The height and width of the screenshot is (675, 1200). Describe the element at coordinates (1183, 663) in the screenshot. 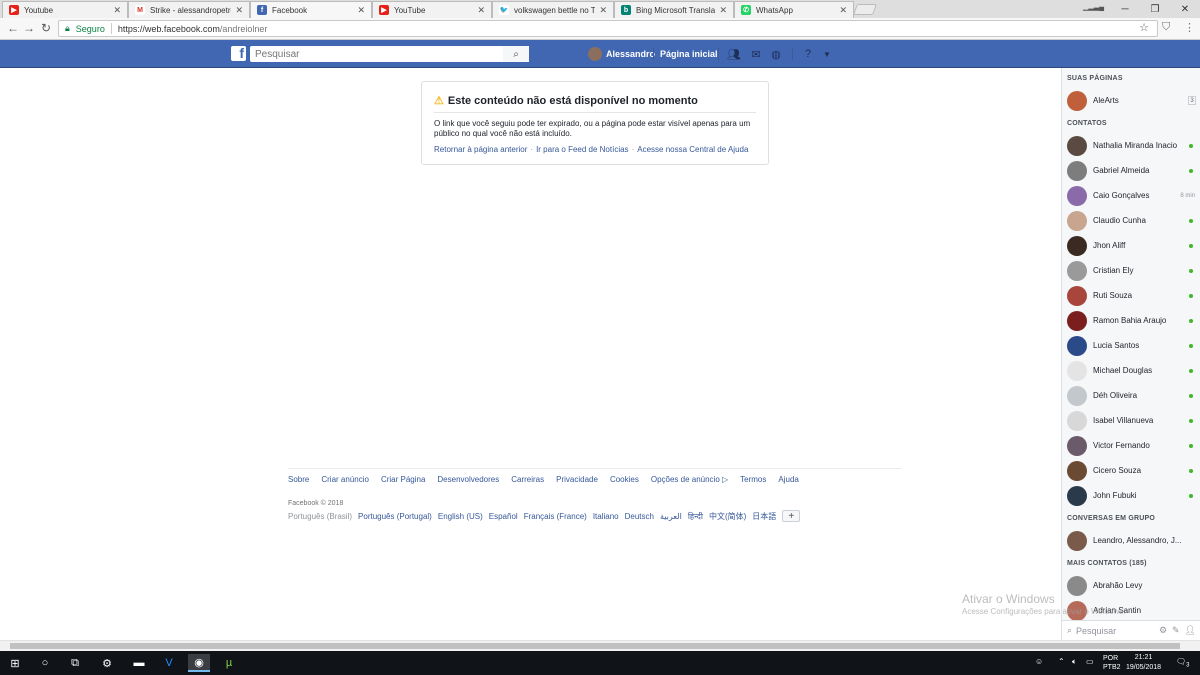

I see `action-center-icon: 🗨︎3` at that location.